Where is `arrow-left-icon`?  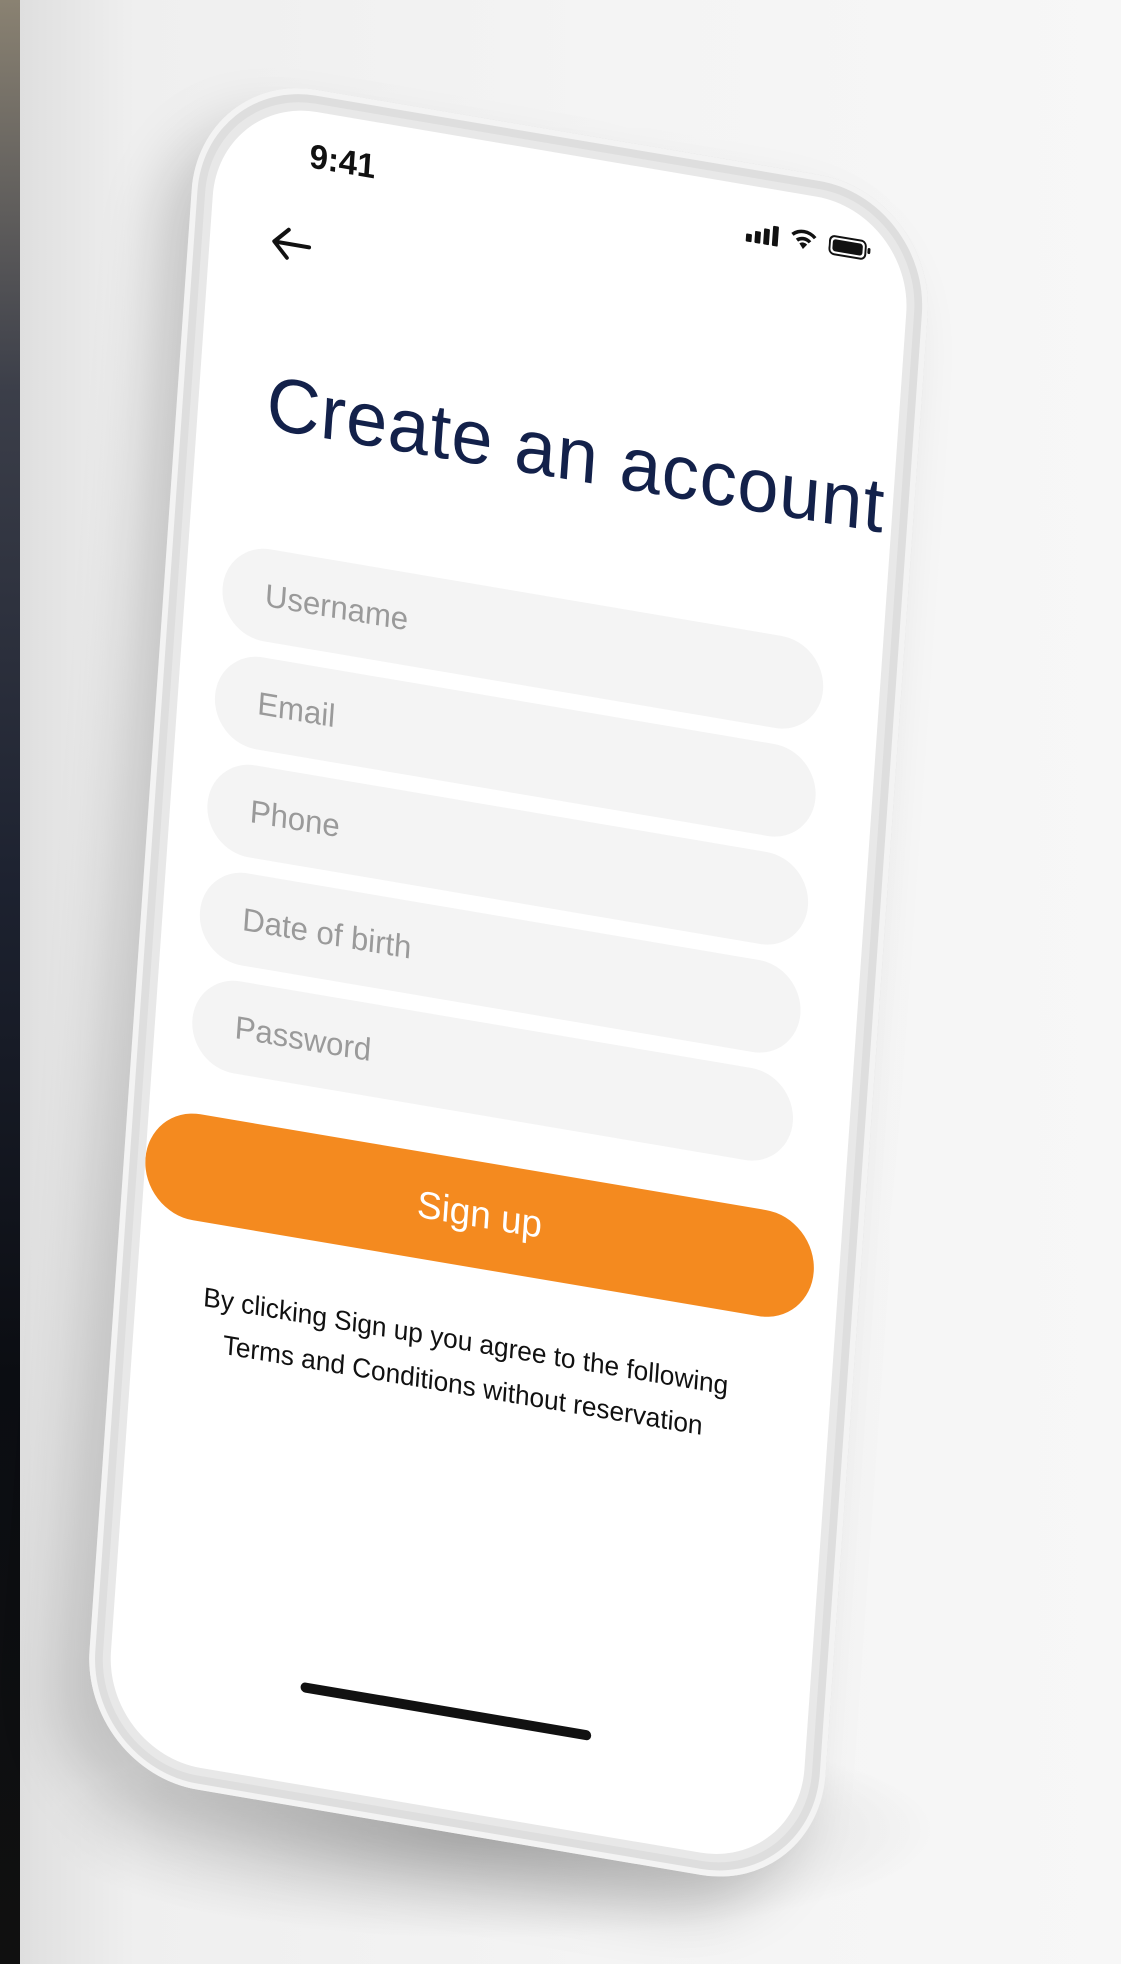
arrow-left-icon is located at coordinates (292, 243).